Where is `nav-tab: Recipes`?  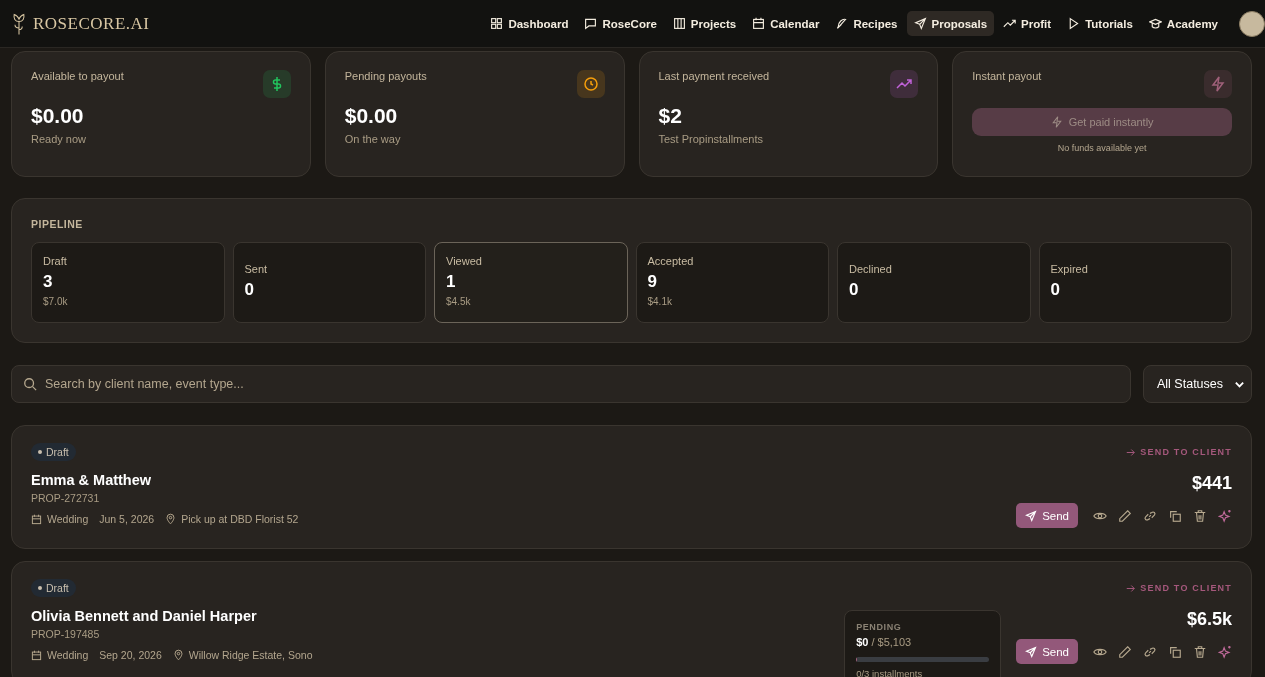 nav-tab: Recipes is located at coordinates (866, 23).